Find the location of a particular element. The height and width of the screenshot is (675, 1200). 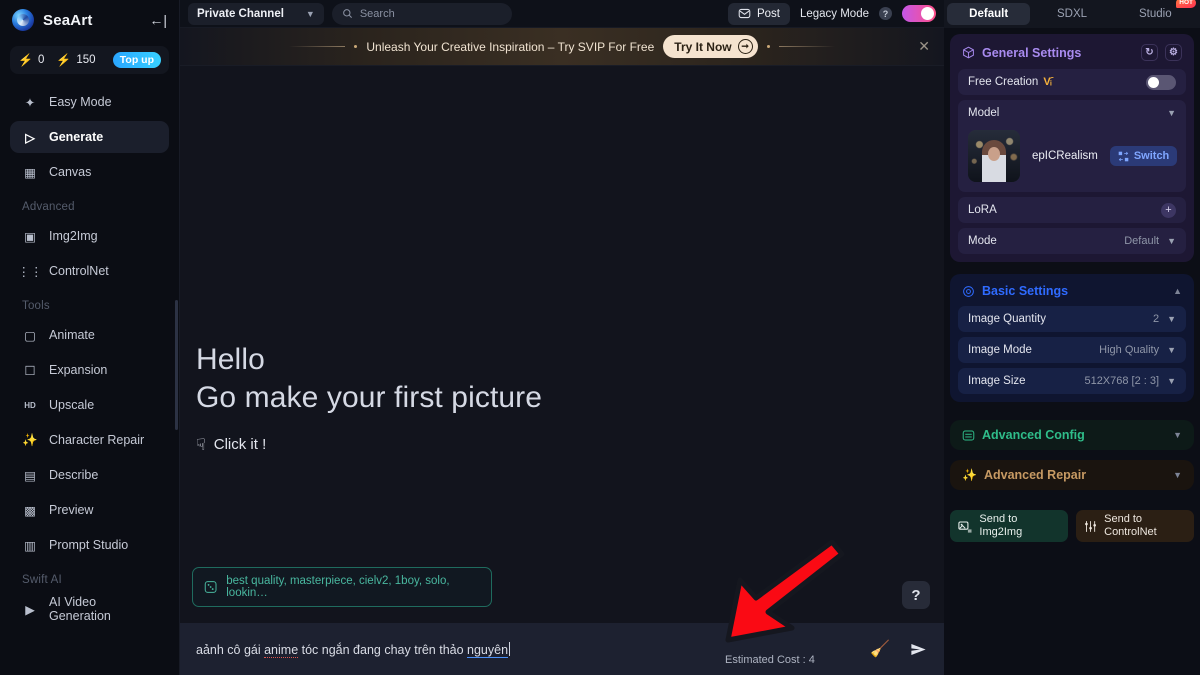

tab-sdxl: SDXL is located at coordinates (1071, 14).